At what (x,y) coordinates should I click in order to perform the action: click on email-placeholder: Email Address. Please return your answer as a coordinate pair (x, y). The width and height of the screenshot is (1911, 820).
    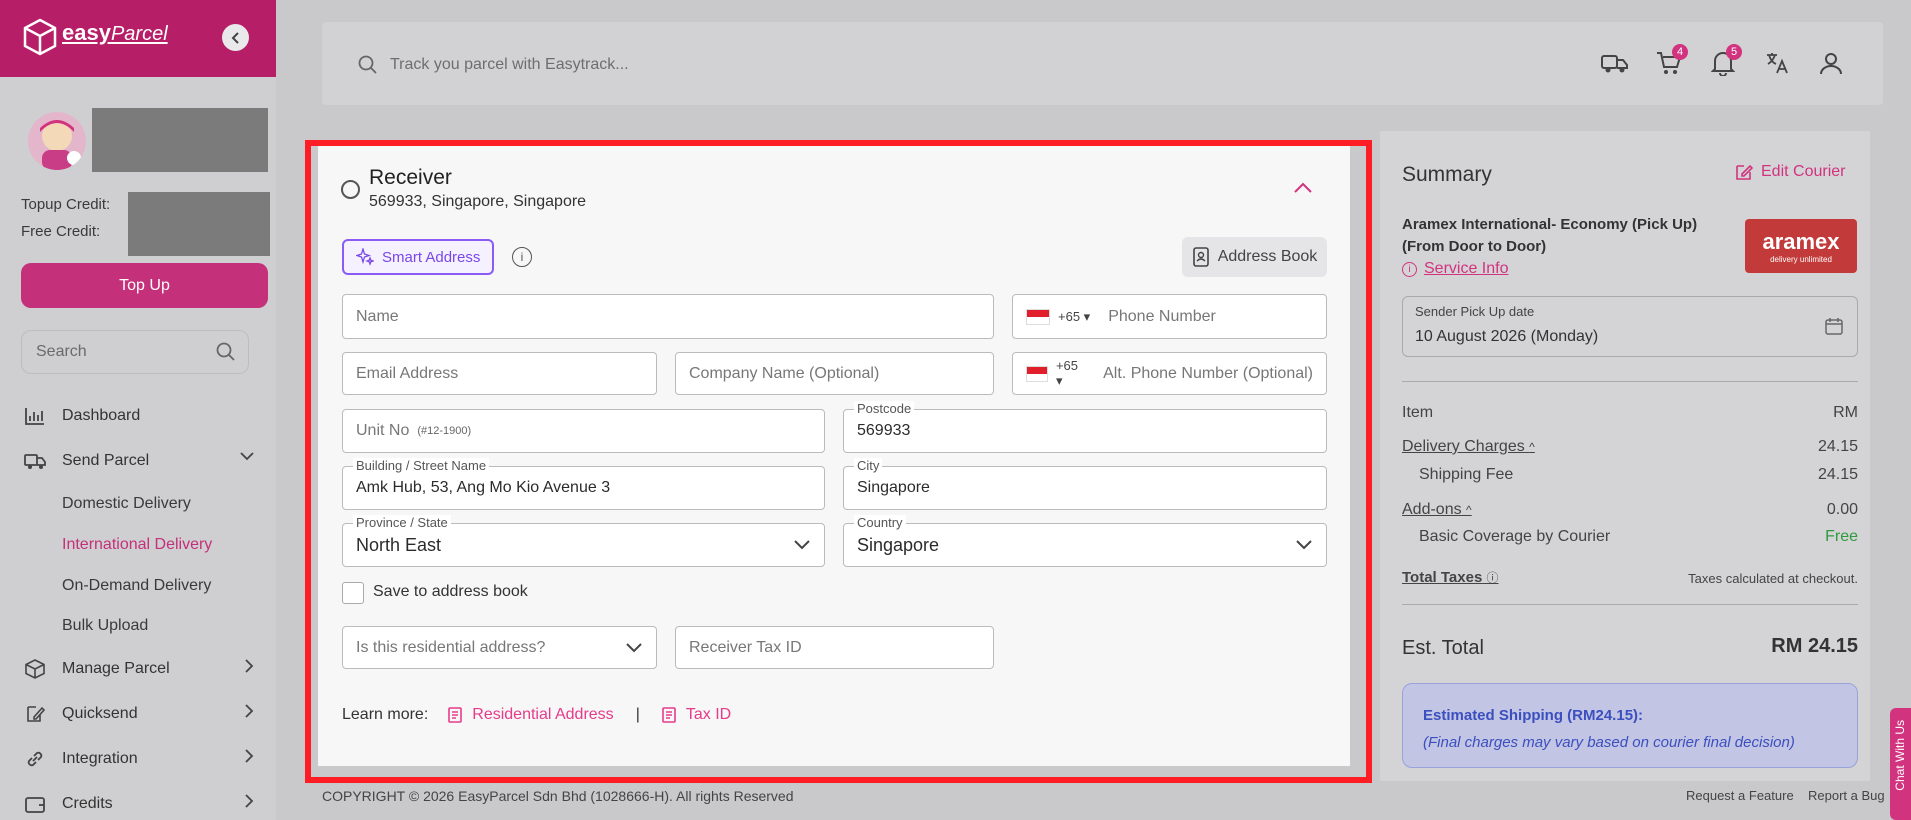
    Looking at the image, I should click on (407, 373).